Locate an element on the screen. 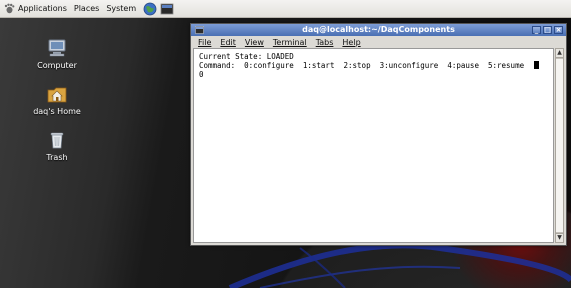 The width and height of the screenshot is (571, 288). desktop-icon-trash: Trash is located at coordinates (57, 146).